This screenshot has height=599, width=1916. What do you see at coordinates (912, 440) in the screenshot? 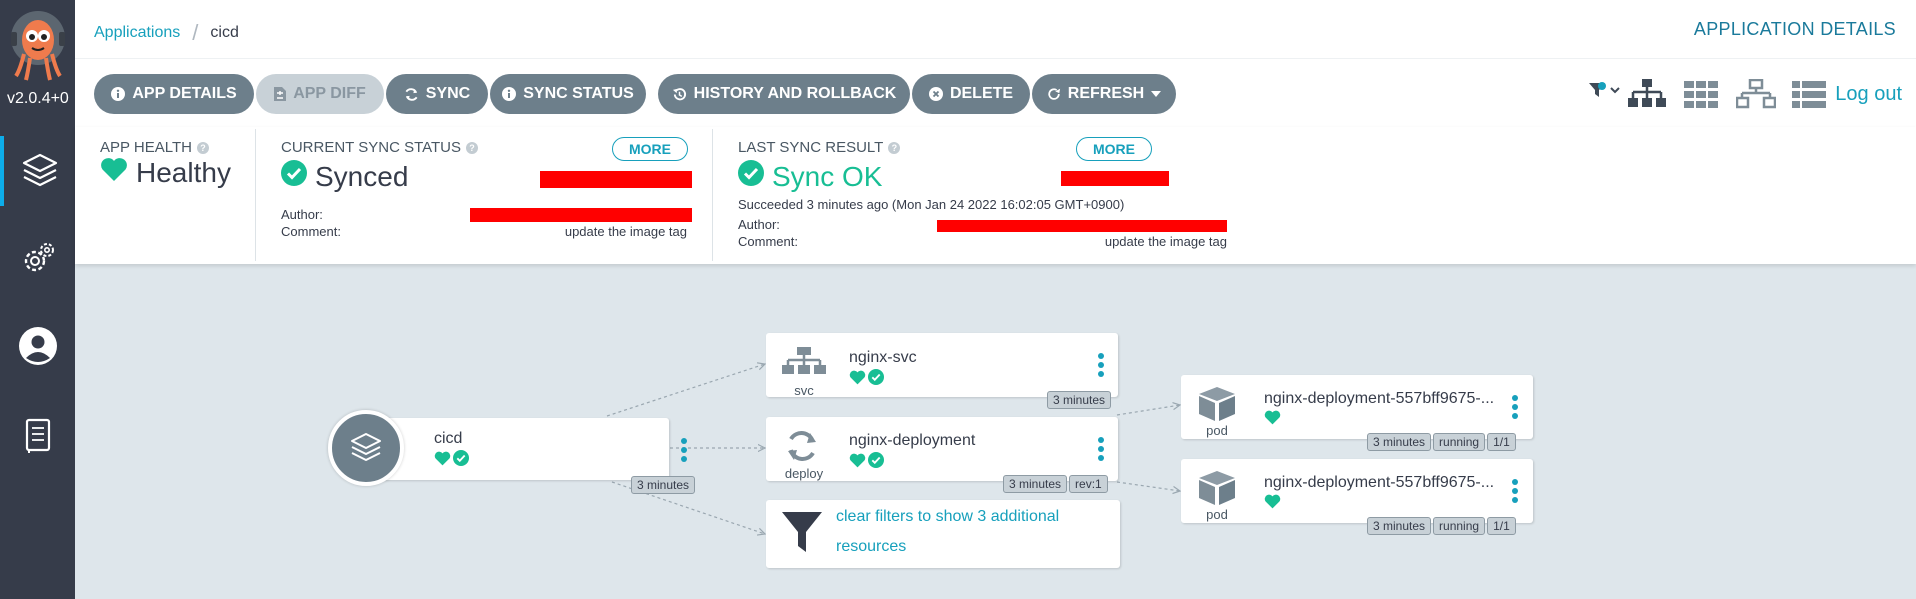
I see `node-name: nginx-deployment` at bounding box center [912, 440].